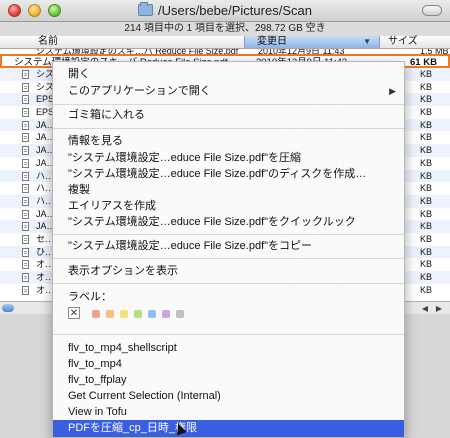 This screenshot has height=438, width=450. I want to click on menu-item-service: flv_to_ffplay, so click(228, 380).